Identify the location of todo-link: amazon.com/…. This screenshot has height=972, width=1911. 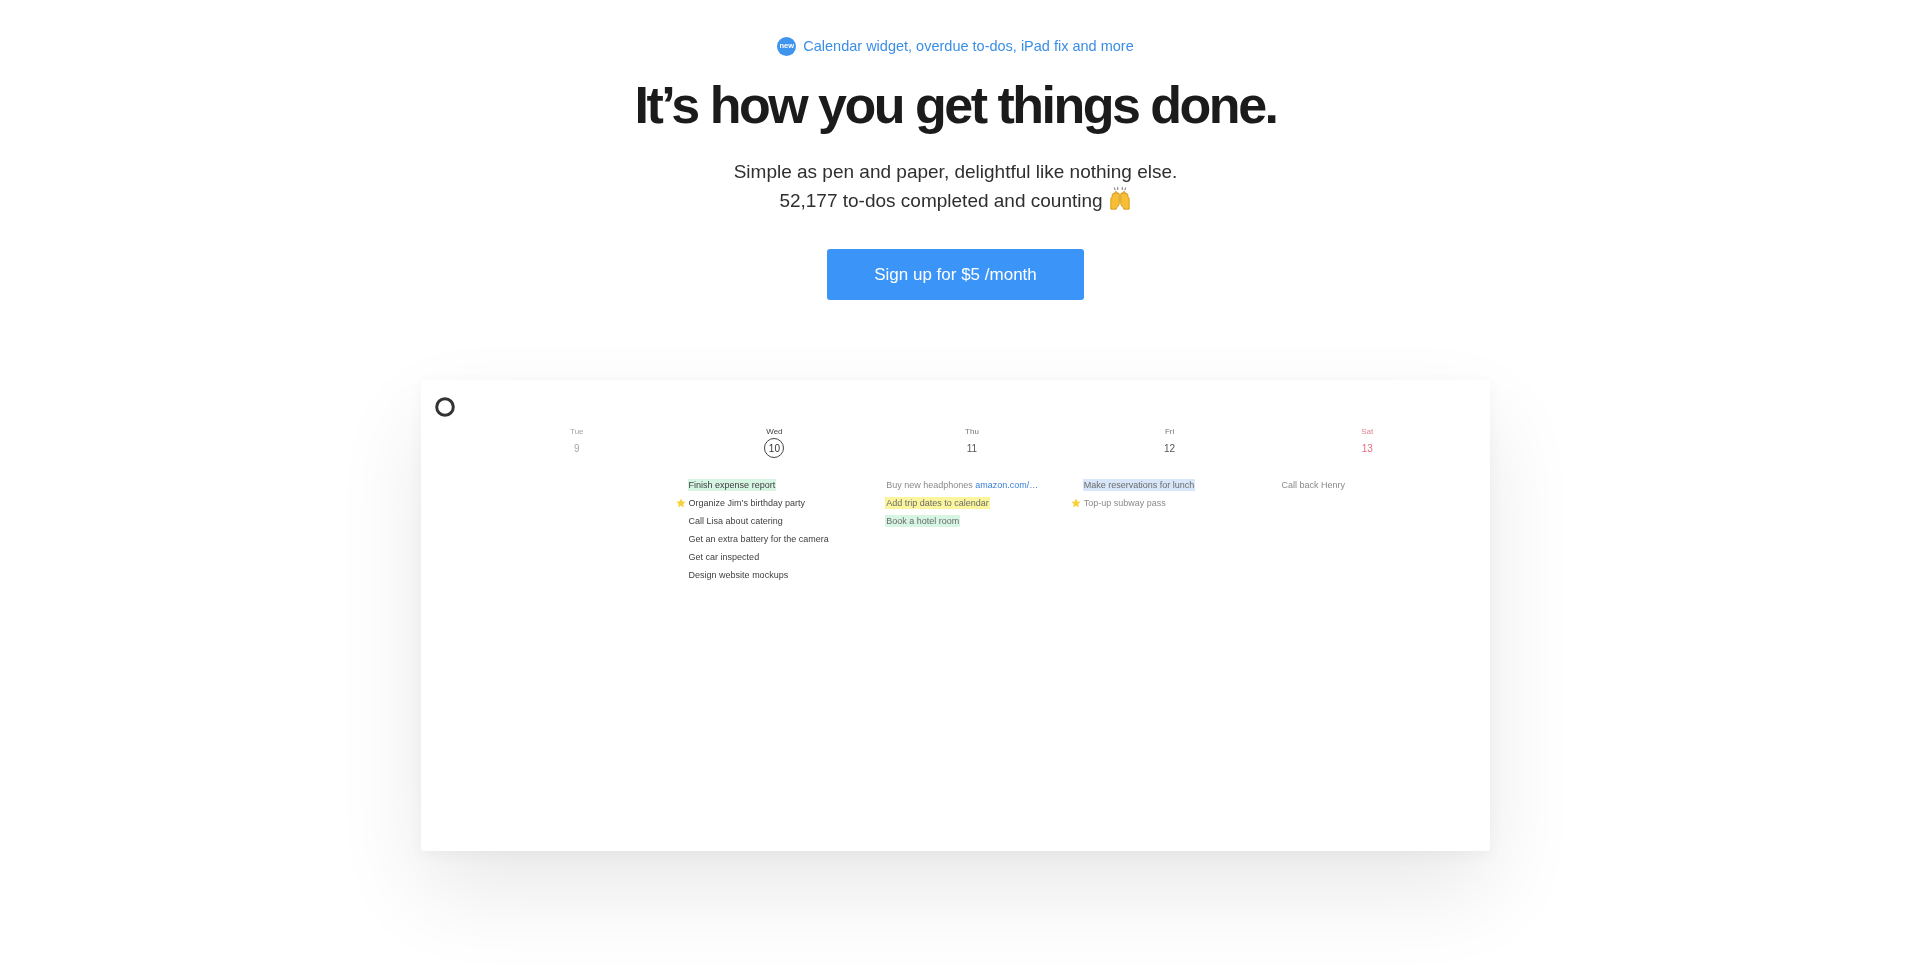
(1007, 485).